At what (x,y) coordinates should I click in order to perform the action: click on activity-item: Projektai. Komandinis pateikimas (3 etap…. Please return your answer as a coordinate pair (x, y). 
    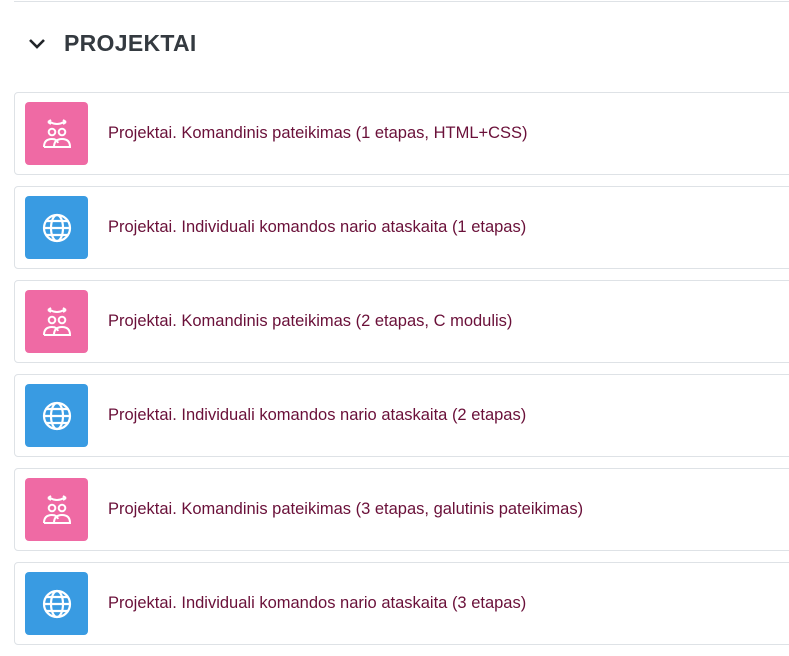
    Looking at the image, I should click on (401, 509).